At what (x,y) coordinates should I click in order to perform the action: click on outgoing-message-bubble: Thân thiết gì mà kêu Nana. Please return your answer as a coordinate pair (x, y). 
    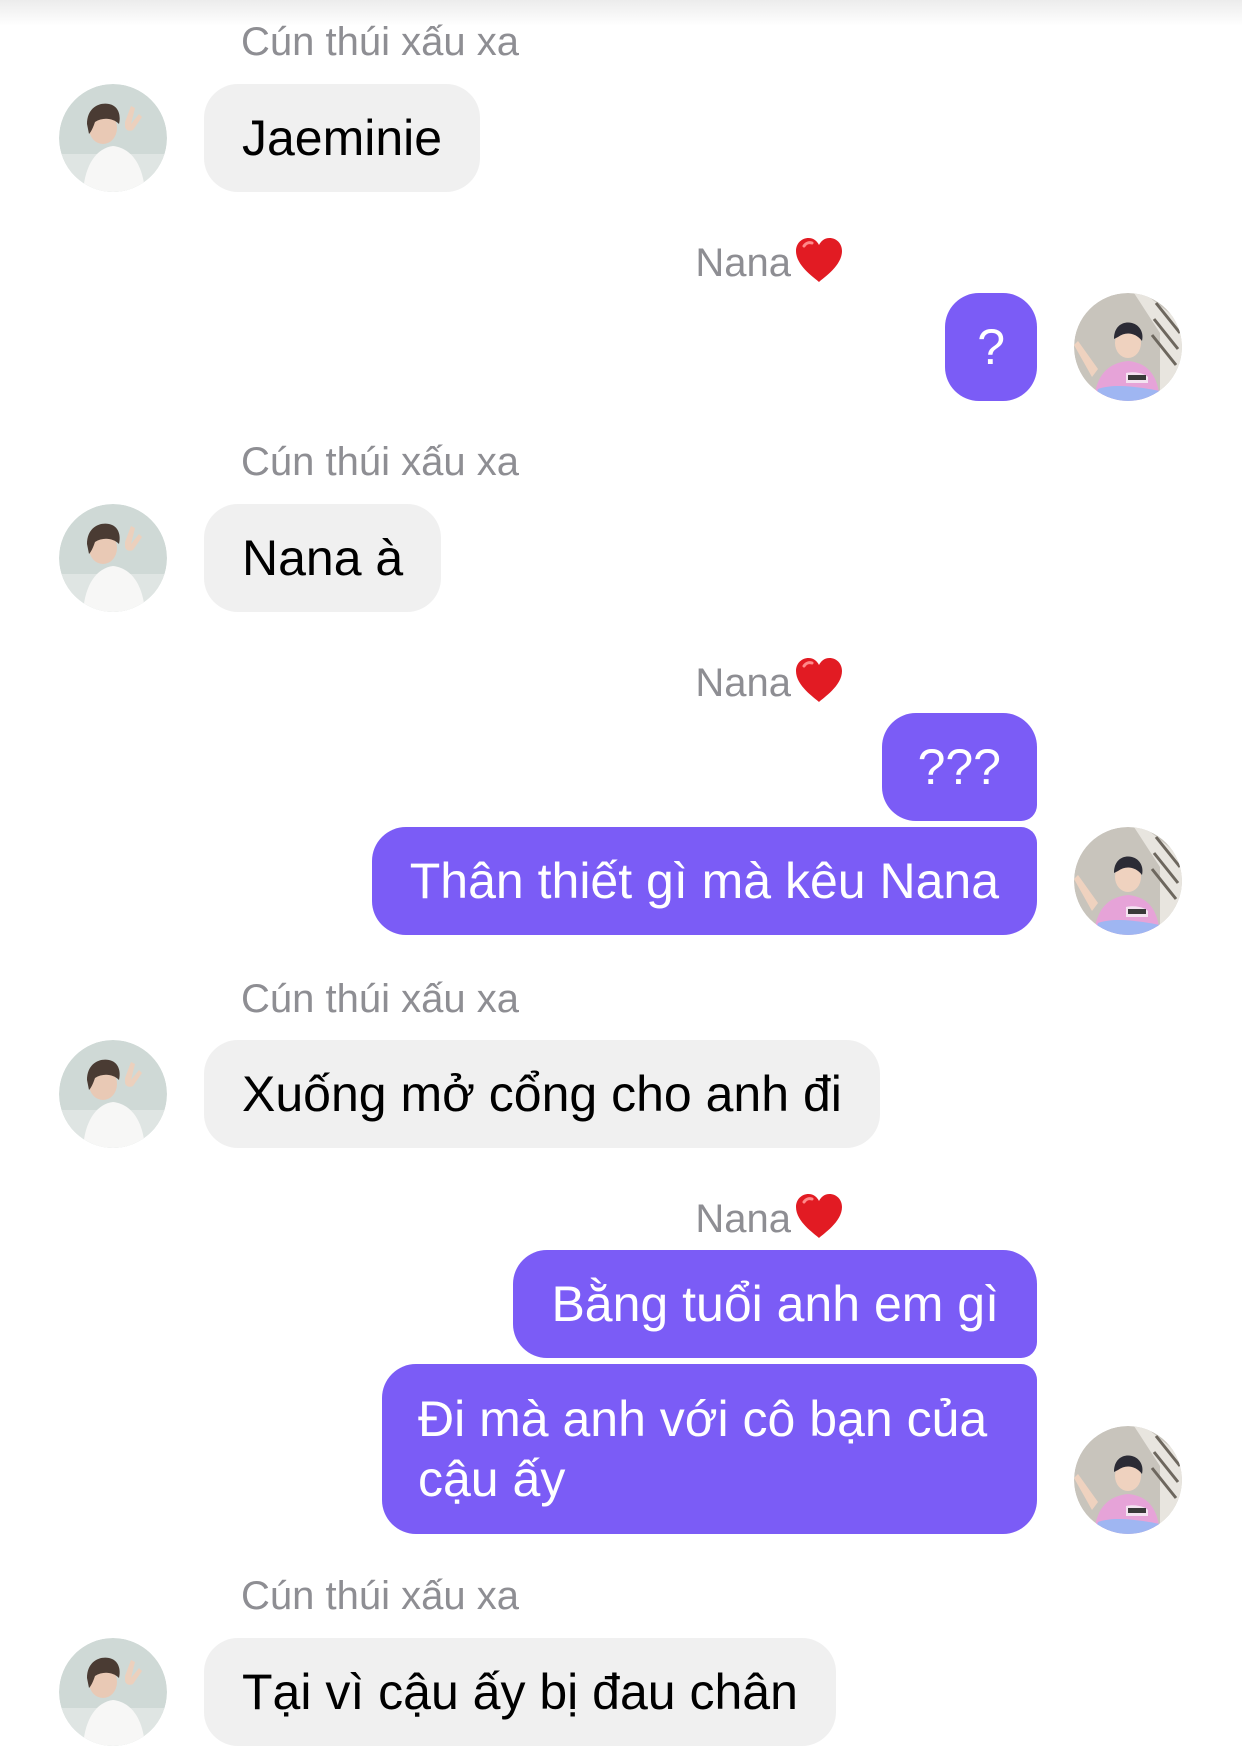
    Looking at the image, I should click on (704, 881).